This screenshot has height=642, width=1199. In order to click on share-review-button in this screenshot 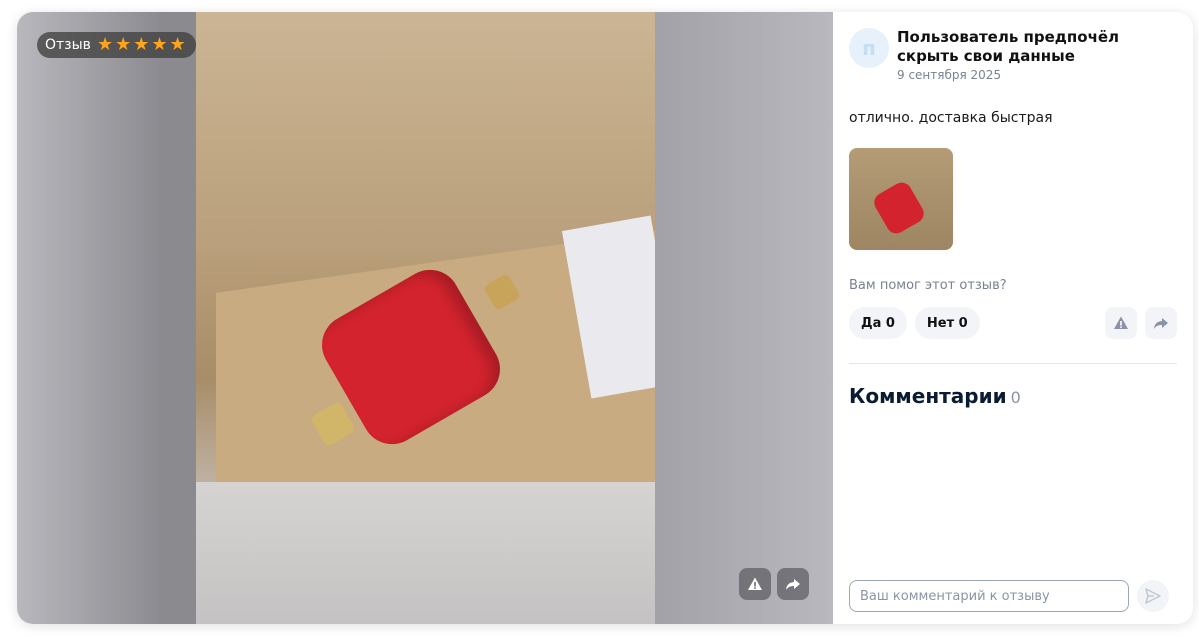, I will do `click(1161, 323)`.